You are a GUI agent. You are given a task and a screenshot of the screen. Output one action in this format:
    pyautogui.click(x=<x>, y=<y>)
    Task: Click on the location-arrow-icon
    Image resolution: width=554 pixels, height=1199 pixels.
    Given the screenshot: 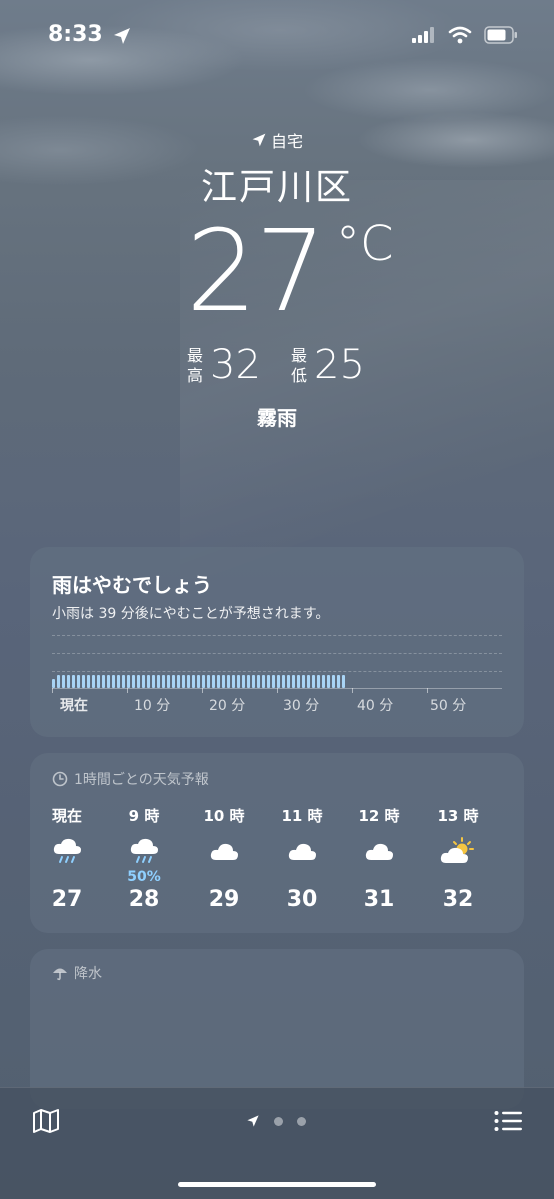 What is the action you would take?
    pyautogui.click(x=259, y=140)
    